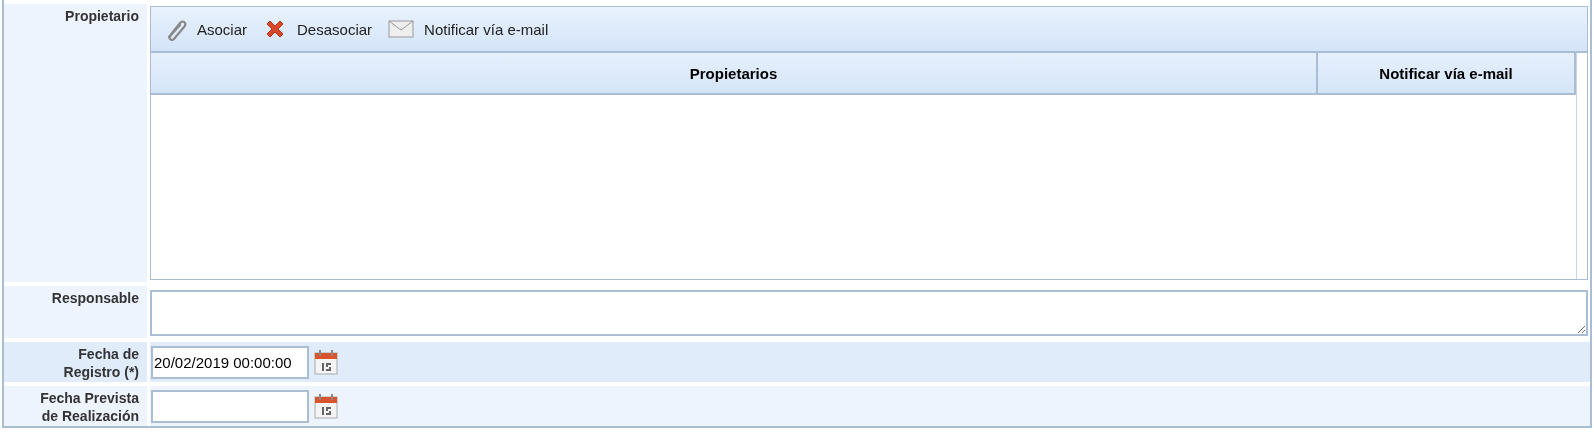 The height and width of the screenshot is (436, 1594). Describe the element at coordinates (1447, 74) in the screenshot. I see `column-header: Notificar vía e-mail` at that location.